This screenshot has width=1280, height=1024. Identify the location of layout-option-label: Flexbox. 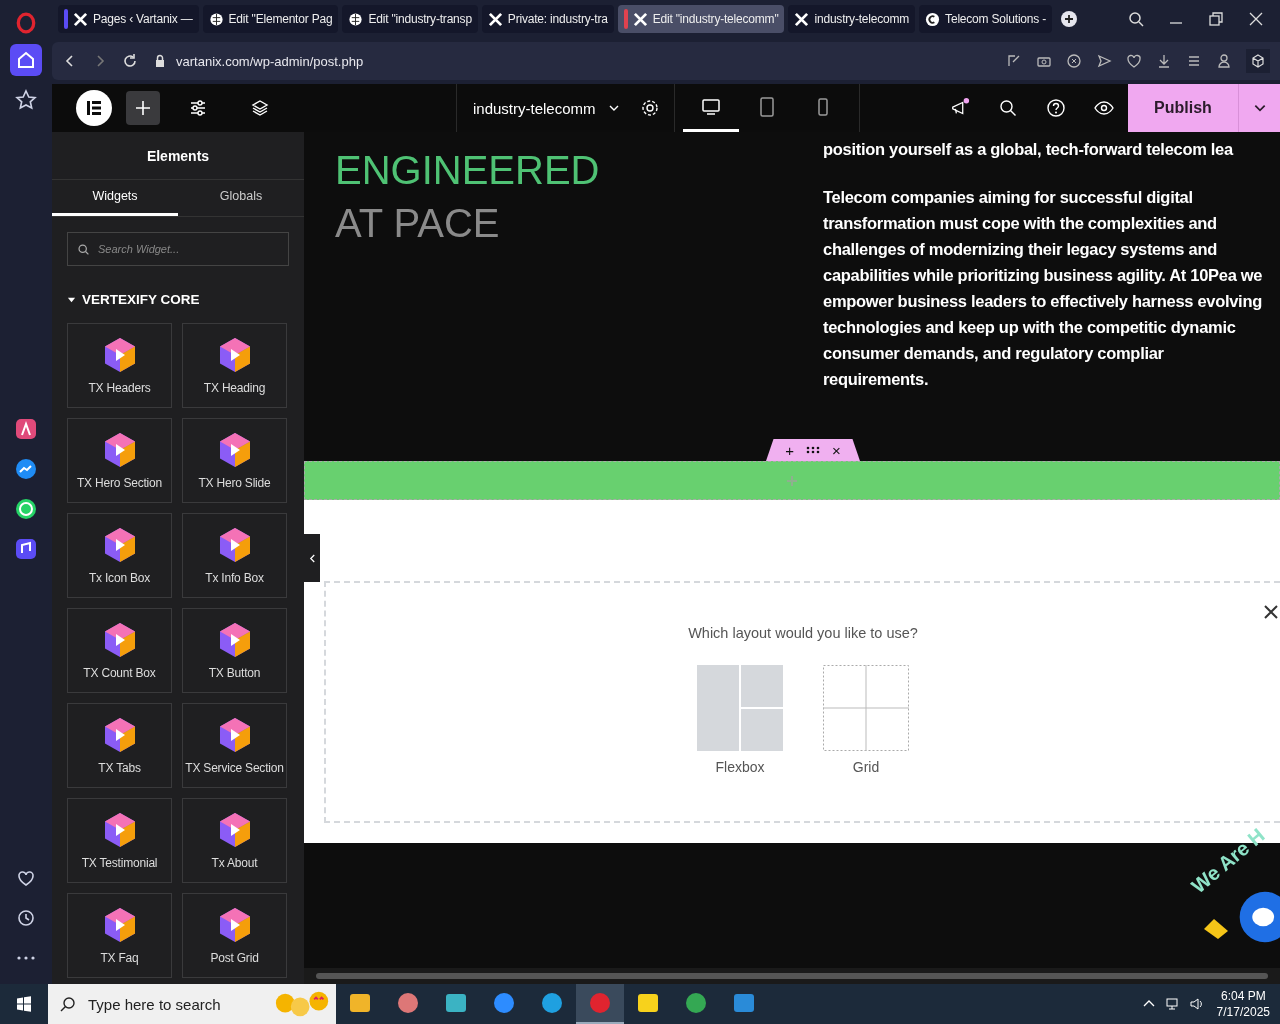
(740, 767).